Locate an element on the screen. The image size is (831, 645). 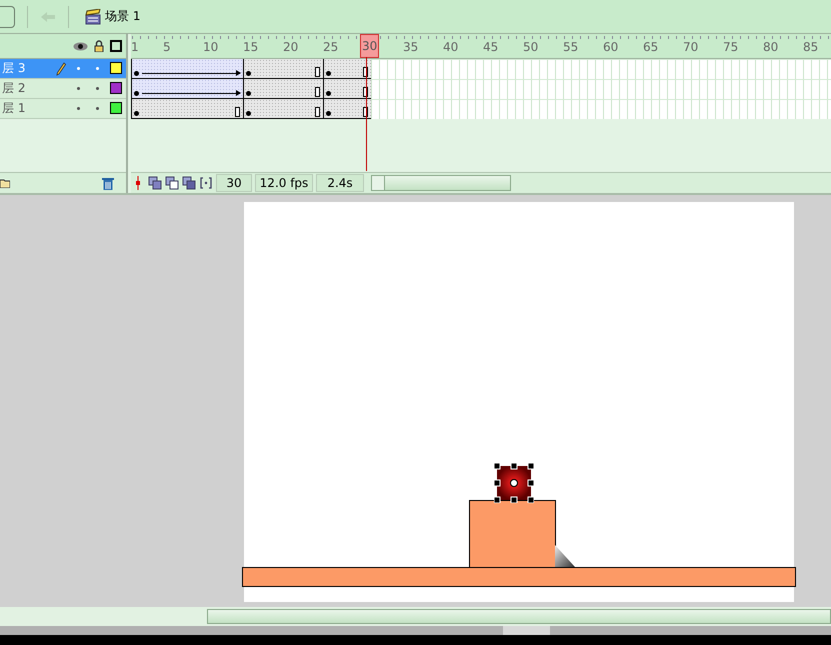
frame-number: 50 is located at coordinates (530, 47).